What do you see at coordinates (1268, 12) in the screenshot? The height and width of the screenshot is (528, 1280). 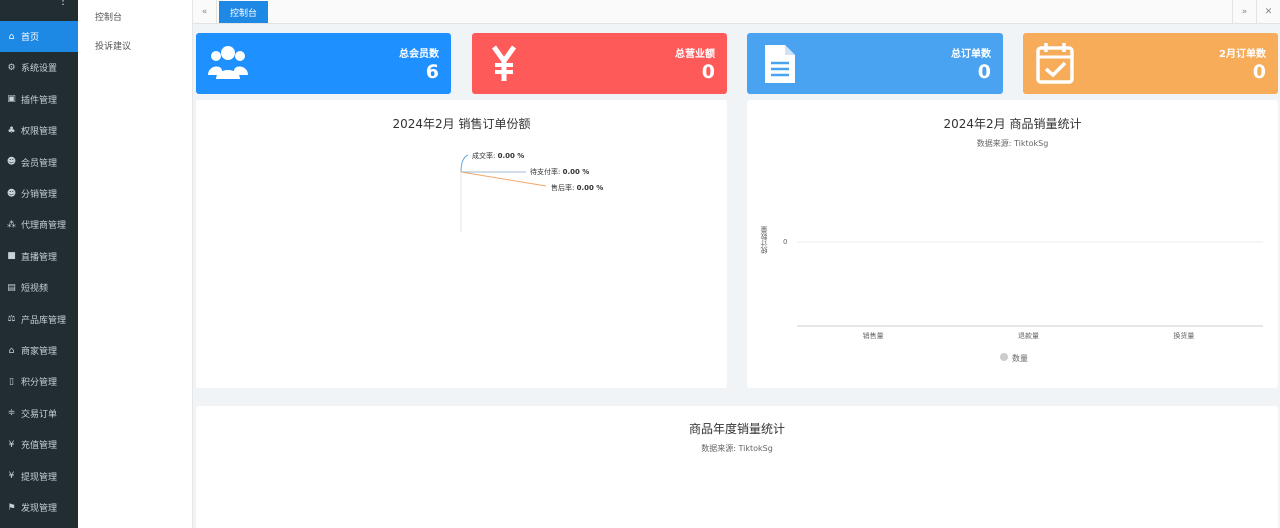 I see `close-icon: ✕` at bounding box center [1268, 12].